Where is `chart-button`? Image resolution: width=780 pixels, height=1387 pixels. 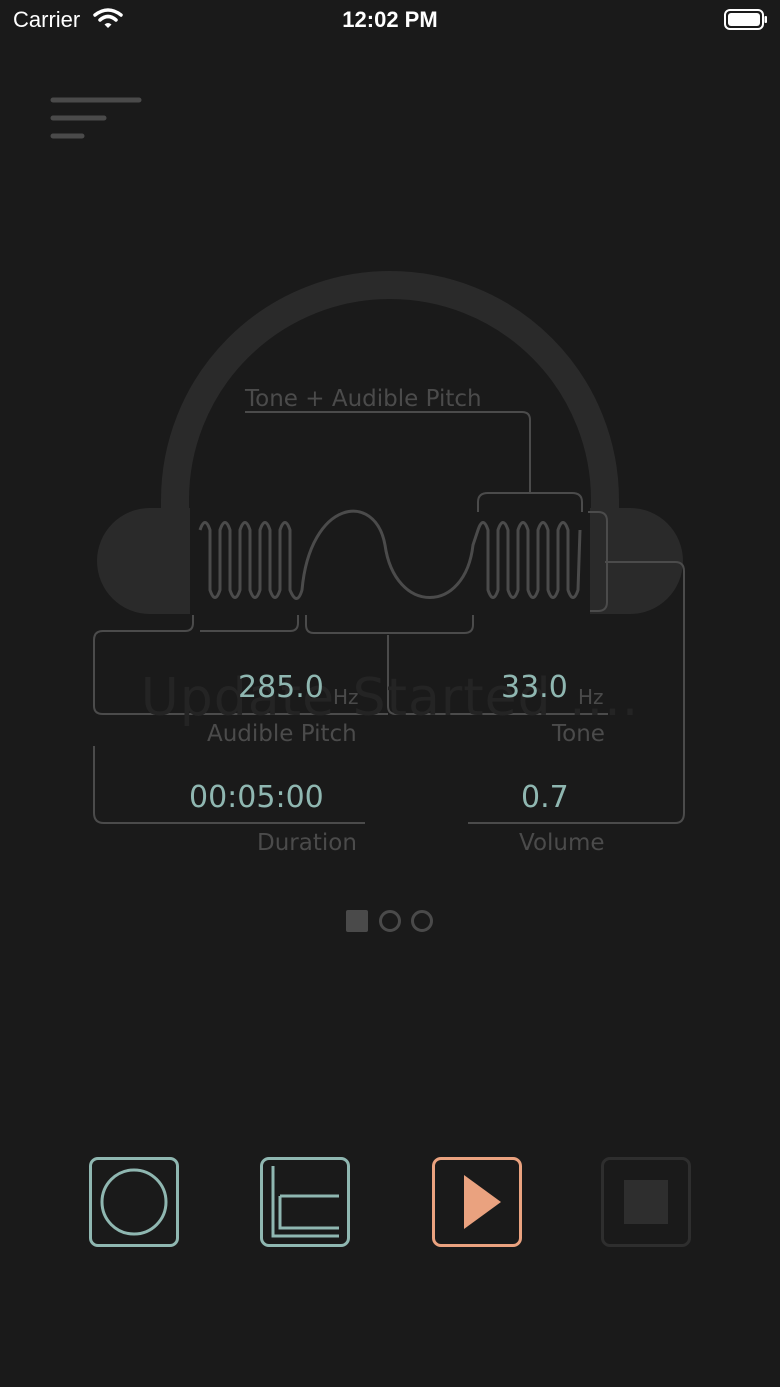
chart-button is located at coordinates (305, 1202).